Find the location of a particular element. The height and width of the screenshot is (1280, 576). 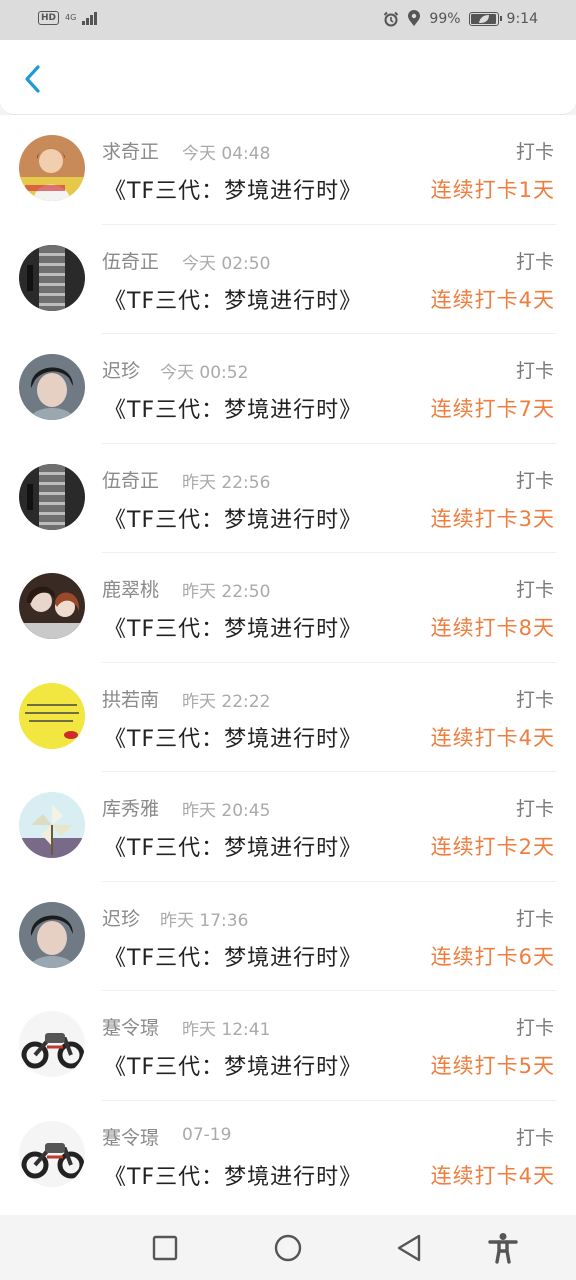

list-item: 蹇令璟 07-19 打卡《TF三代：梦境进行时》 连续打卡4天 is located at coordinates (288, 1156).